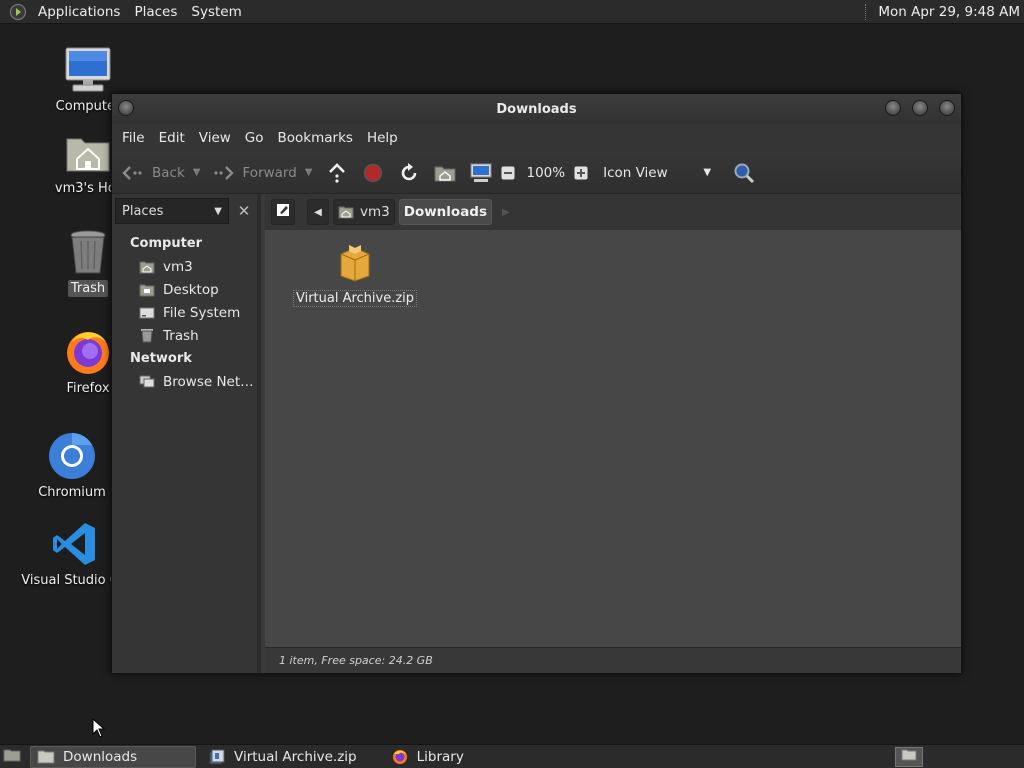  I want to click on path-segment-vm3: vm3, so click(364, 212).